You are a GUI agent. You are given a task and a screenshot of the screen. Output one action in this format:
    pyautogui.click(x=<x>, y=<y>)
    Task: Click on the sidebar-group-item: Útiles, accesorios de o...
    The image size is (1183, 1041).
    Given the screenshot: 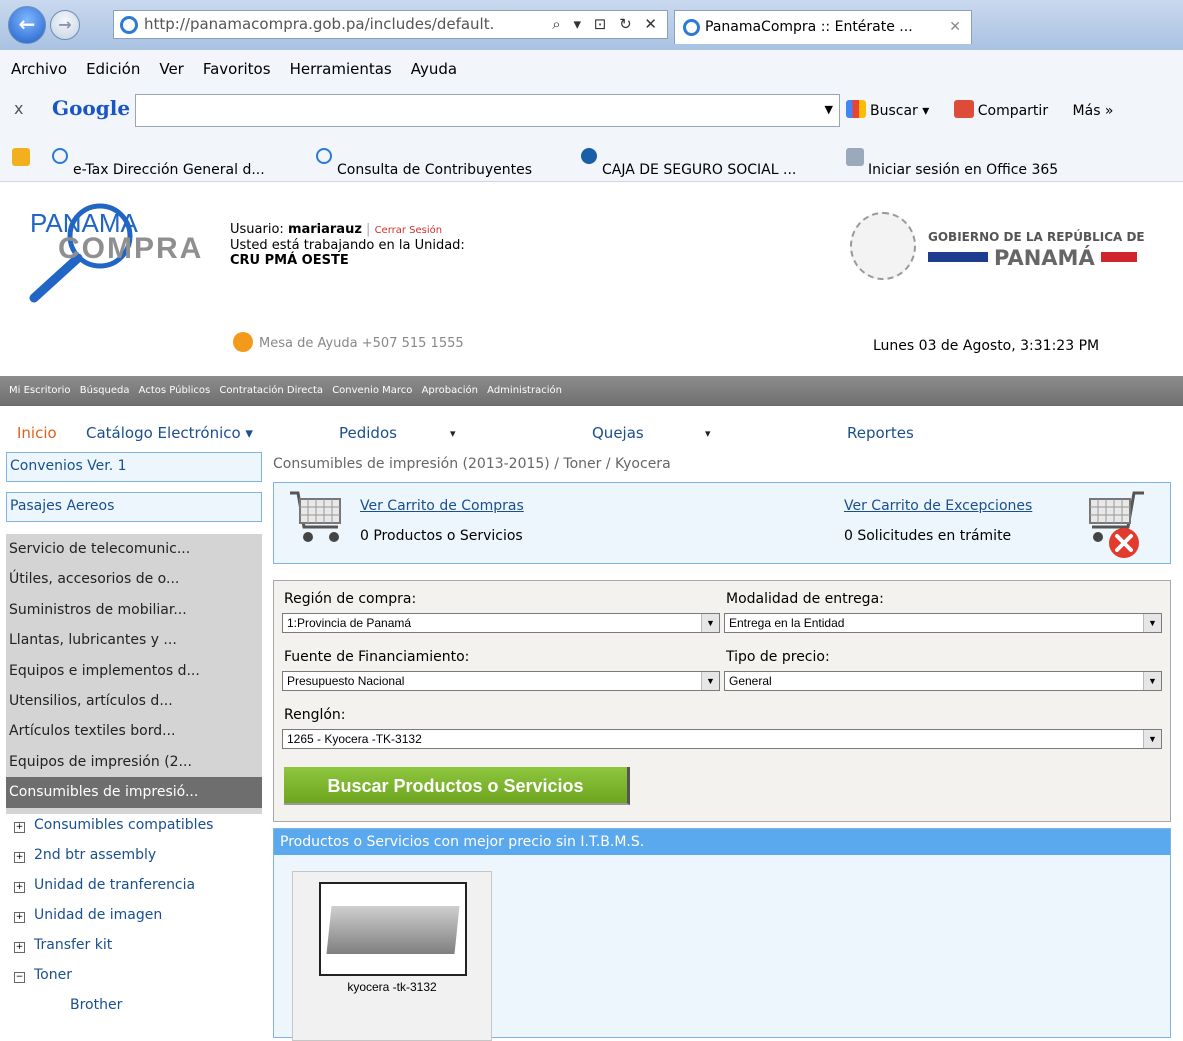 What is the action you would take?
    pyautogui.click(x=134, y=579)
    